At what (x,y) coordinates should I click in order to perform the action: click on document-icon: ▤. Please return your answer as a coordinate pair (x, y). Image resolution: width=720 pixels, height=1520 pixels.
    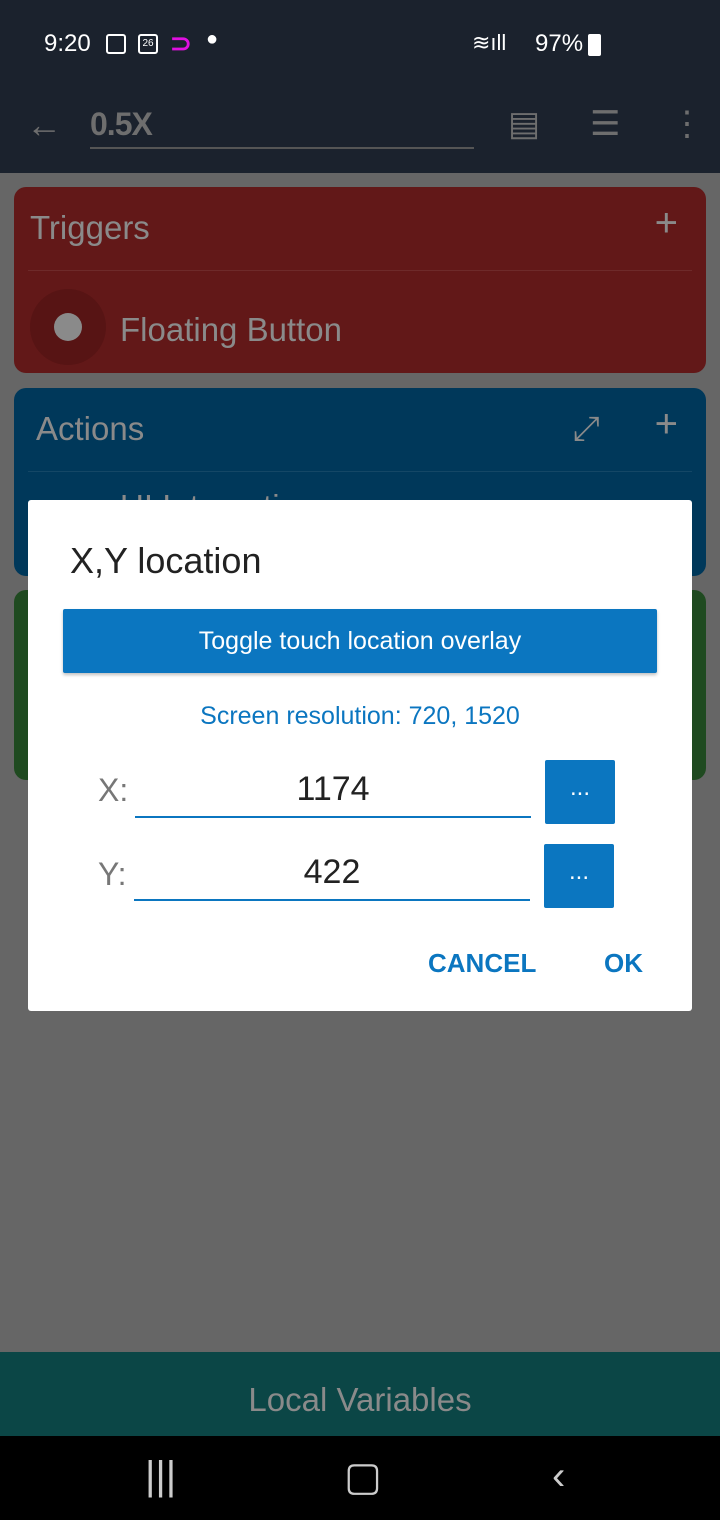
    Looking at the image, I should click on (524, 124).